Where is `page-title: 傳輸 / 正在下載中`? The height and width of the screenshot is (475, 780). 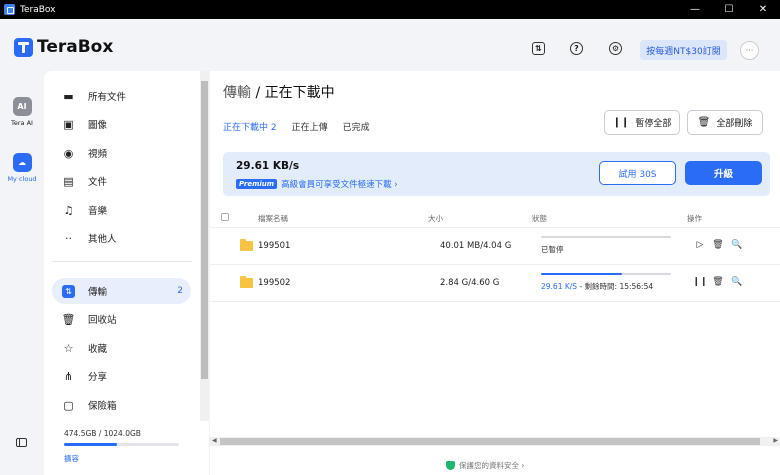
page-title: 傳輸 / 正在下載中 is located at coordinates (279, 92).